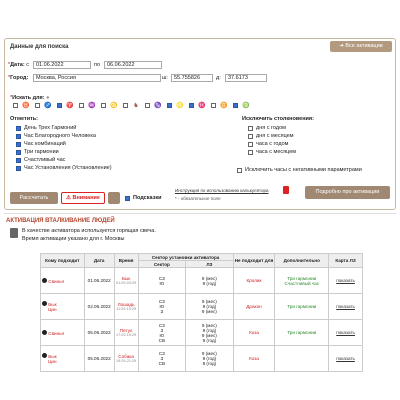  What do you see at coordinates (254, 358) in the screenshot?
I see `cell-not-fit: Коза` at bounding box center [254, 358].